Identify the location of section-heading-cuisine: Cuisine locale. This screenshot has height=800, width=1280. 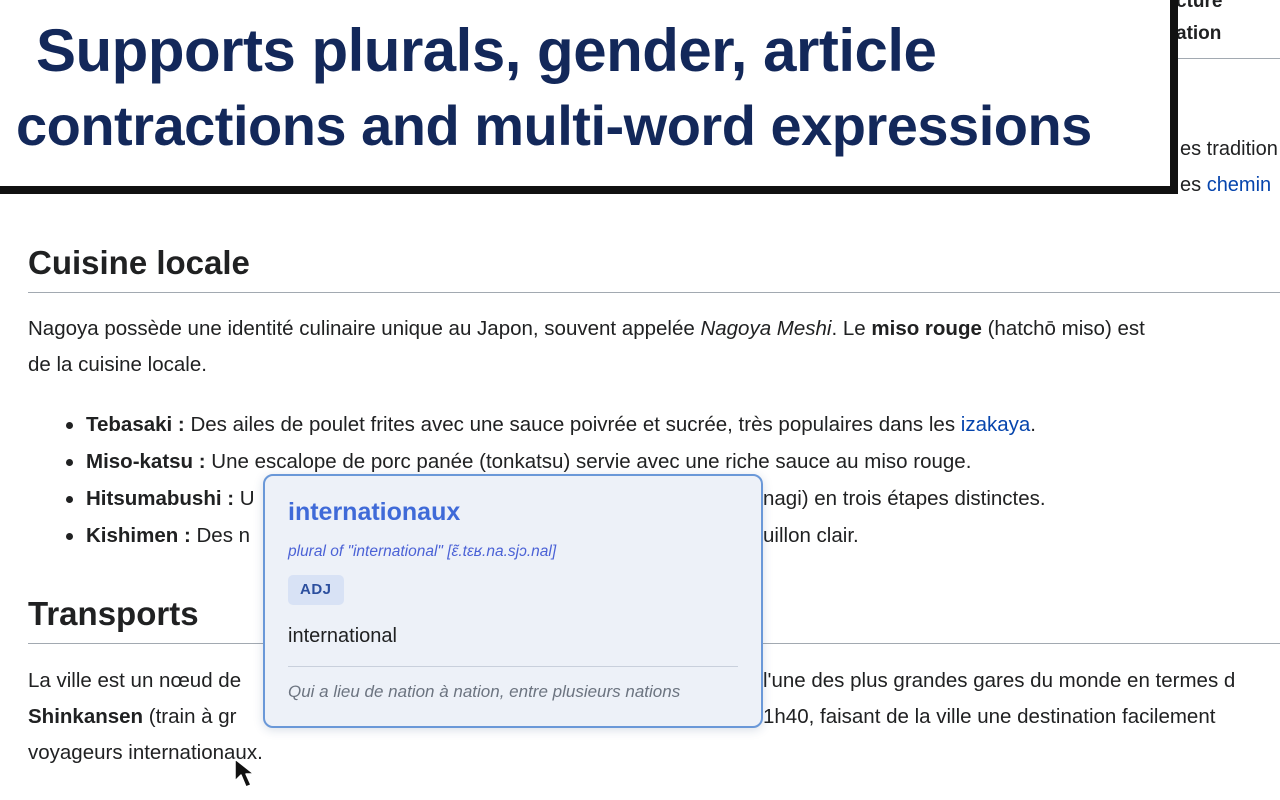
(139, 262).